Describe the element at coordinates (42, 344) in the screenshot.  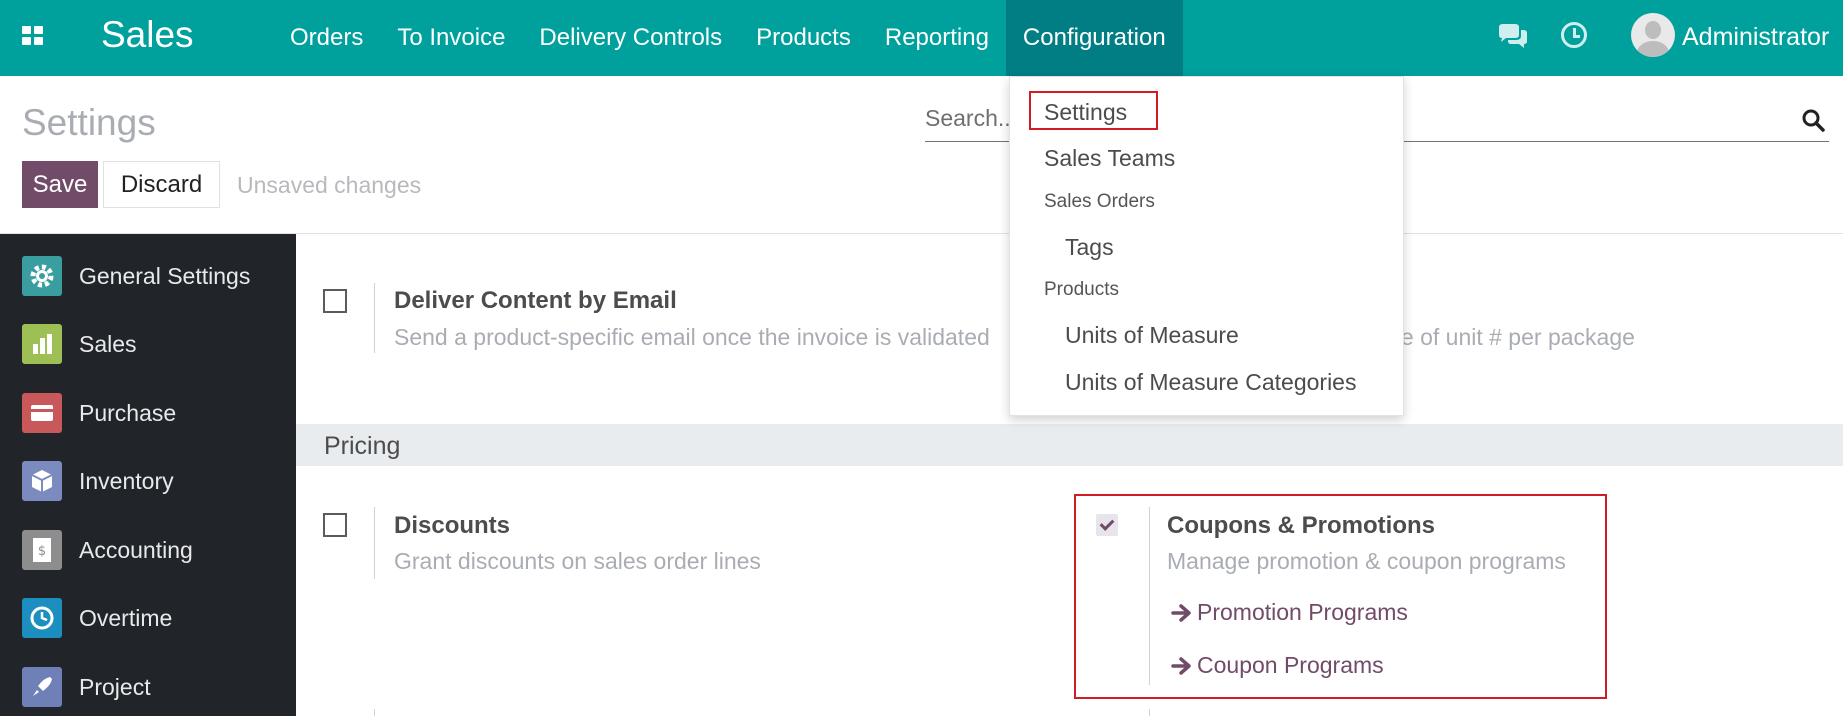
I see `chart-icon` at that location.